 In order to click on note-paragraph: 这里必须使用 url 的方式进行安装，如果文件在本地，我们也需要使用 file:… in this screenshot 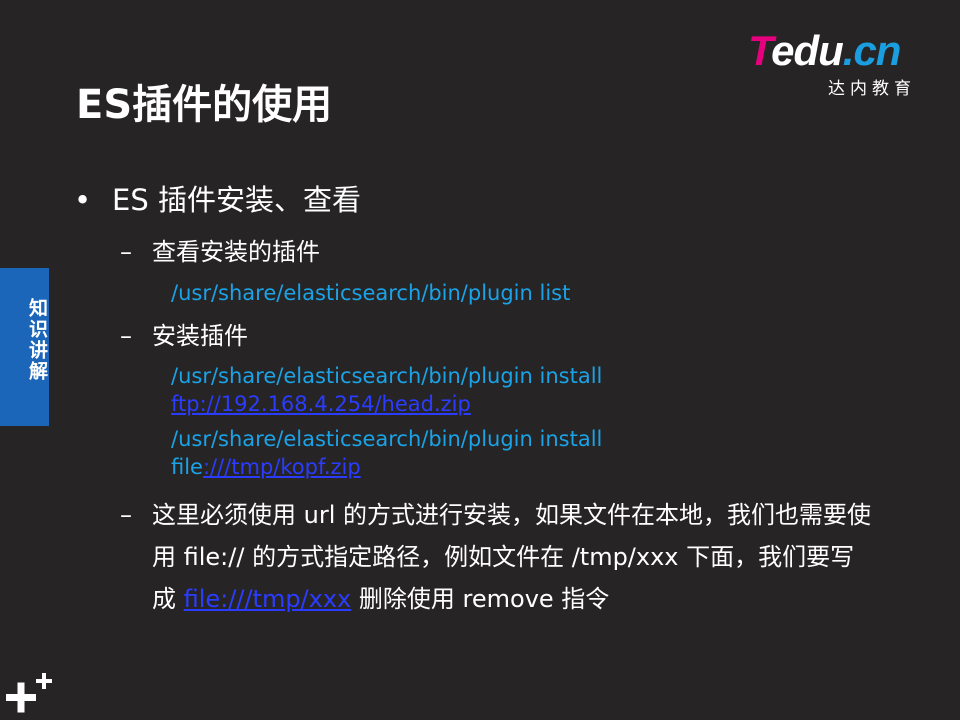, I will do `click(512, 557)`.